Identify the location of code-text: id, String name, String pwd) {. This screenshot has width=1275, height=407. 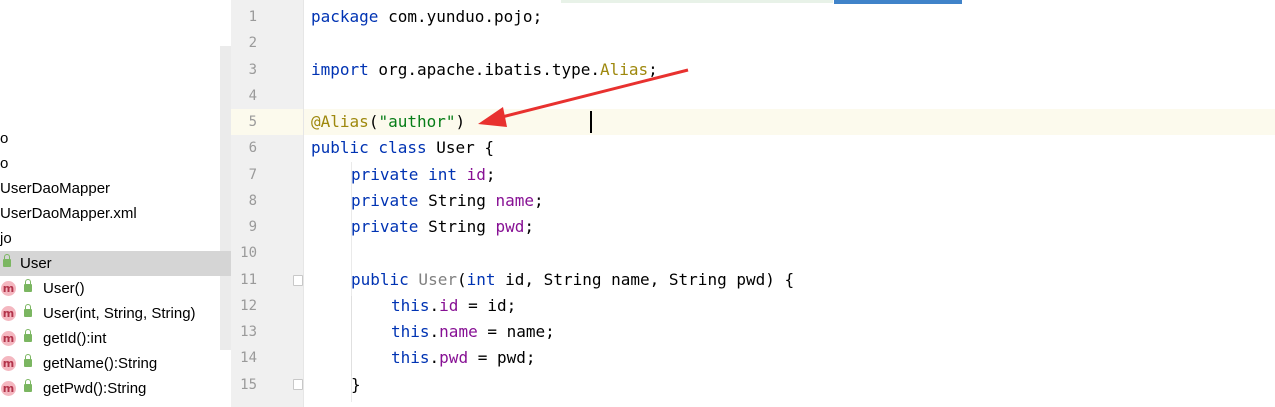
(645, 279).